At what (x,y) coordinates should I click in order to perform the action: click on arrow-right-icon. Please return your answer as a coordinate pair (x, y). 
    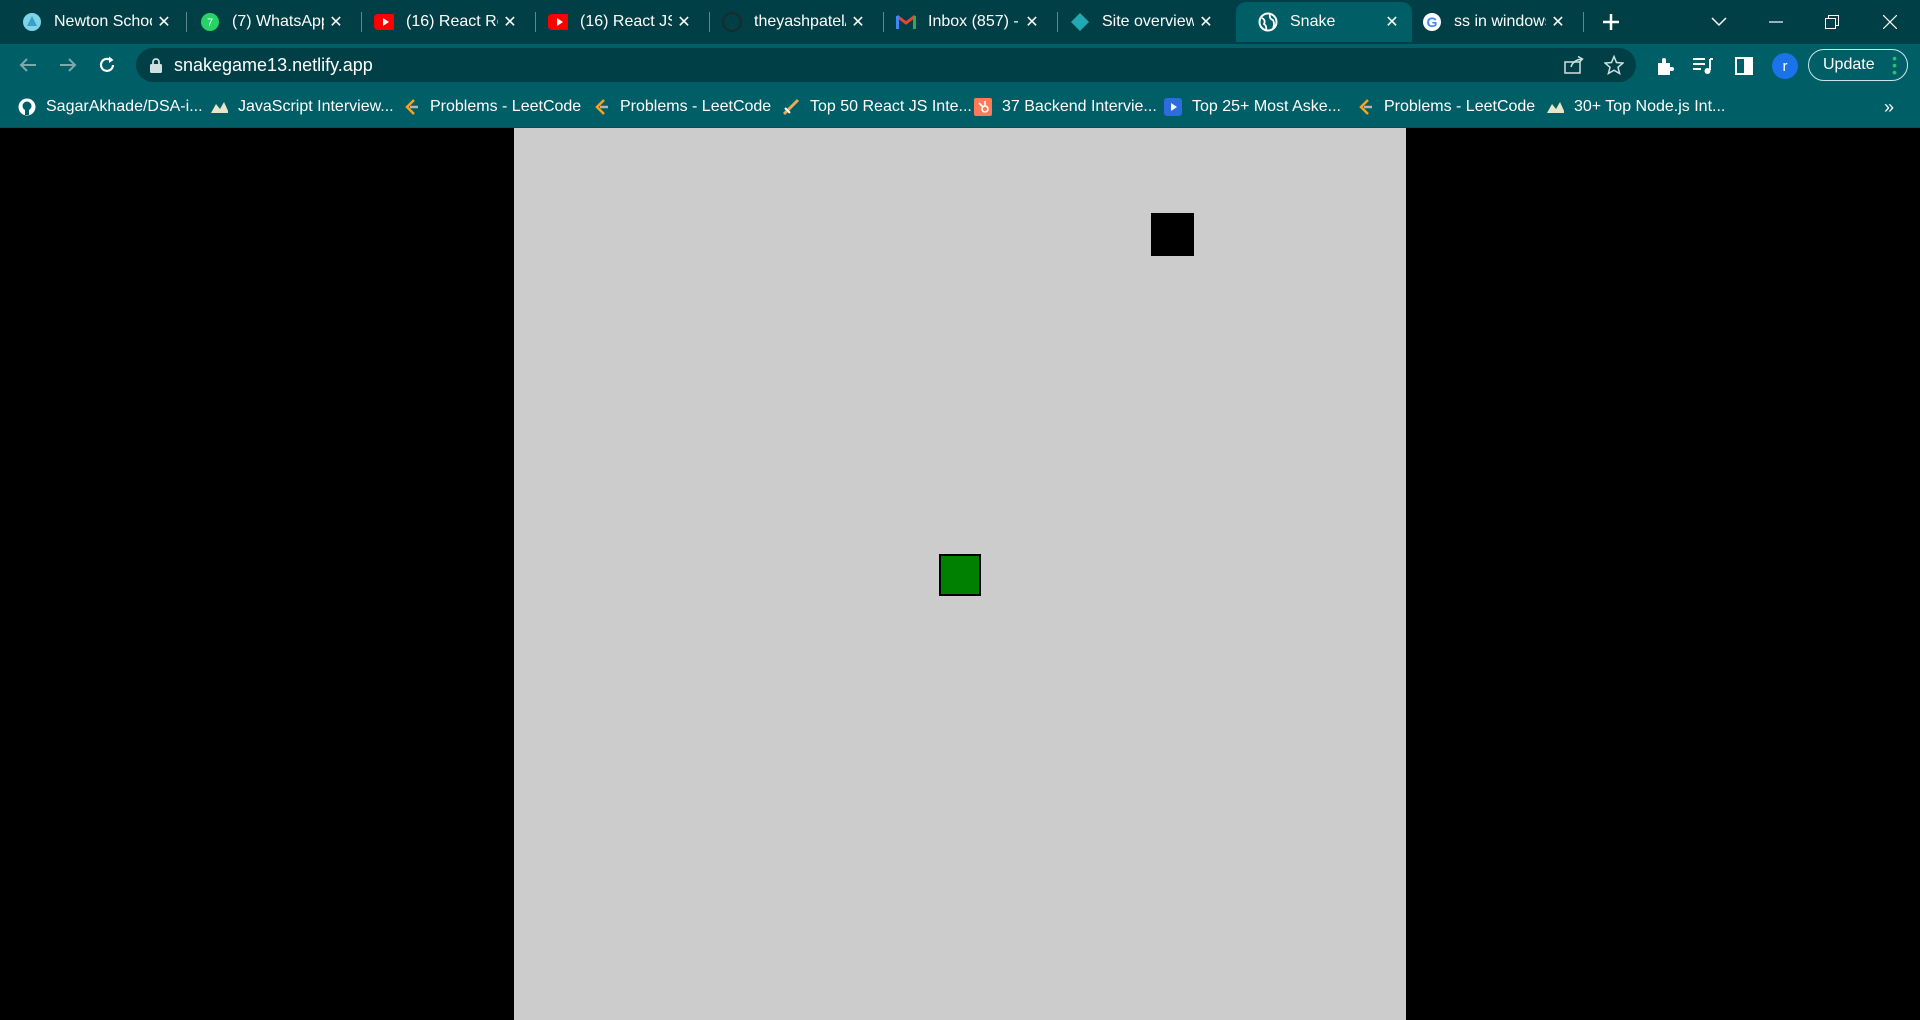
    Looking at the image, I should click on (68, 65).